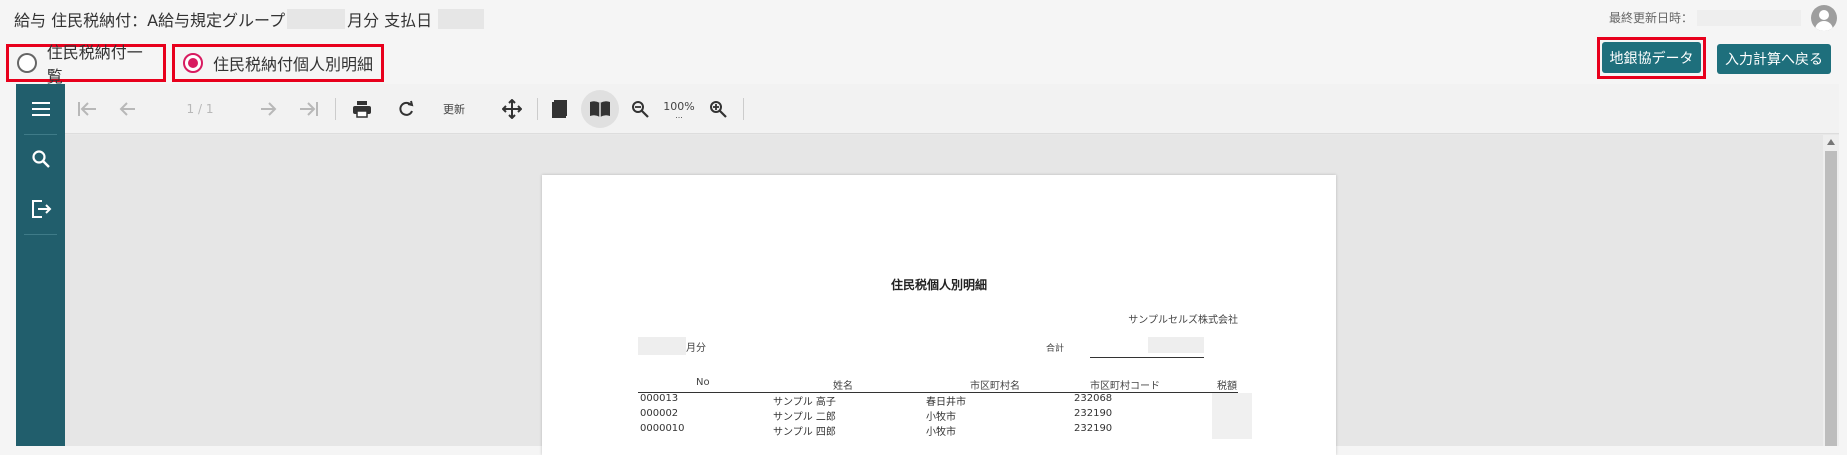  Describe the element at coordinates (1650, 18) in the screenshot. I see `last-updated-label: 最終更新日時：` at that location.